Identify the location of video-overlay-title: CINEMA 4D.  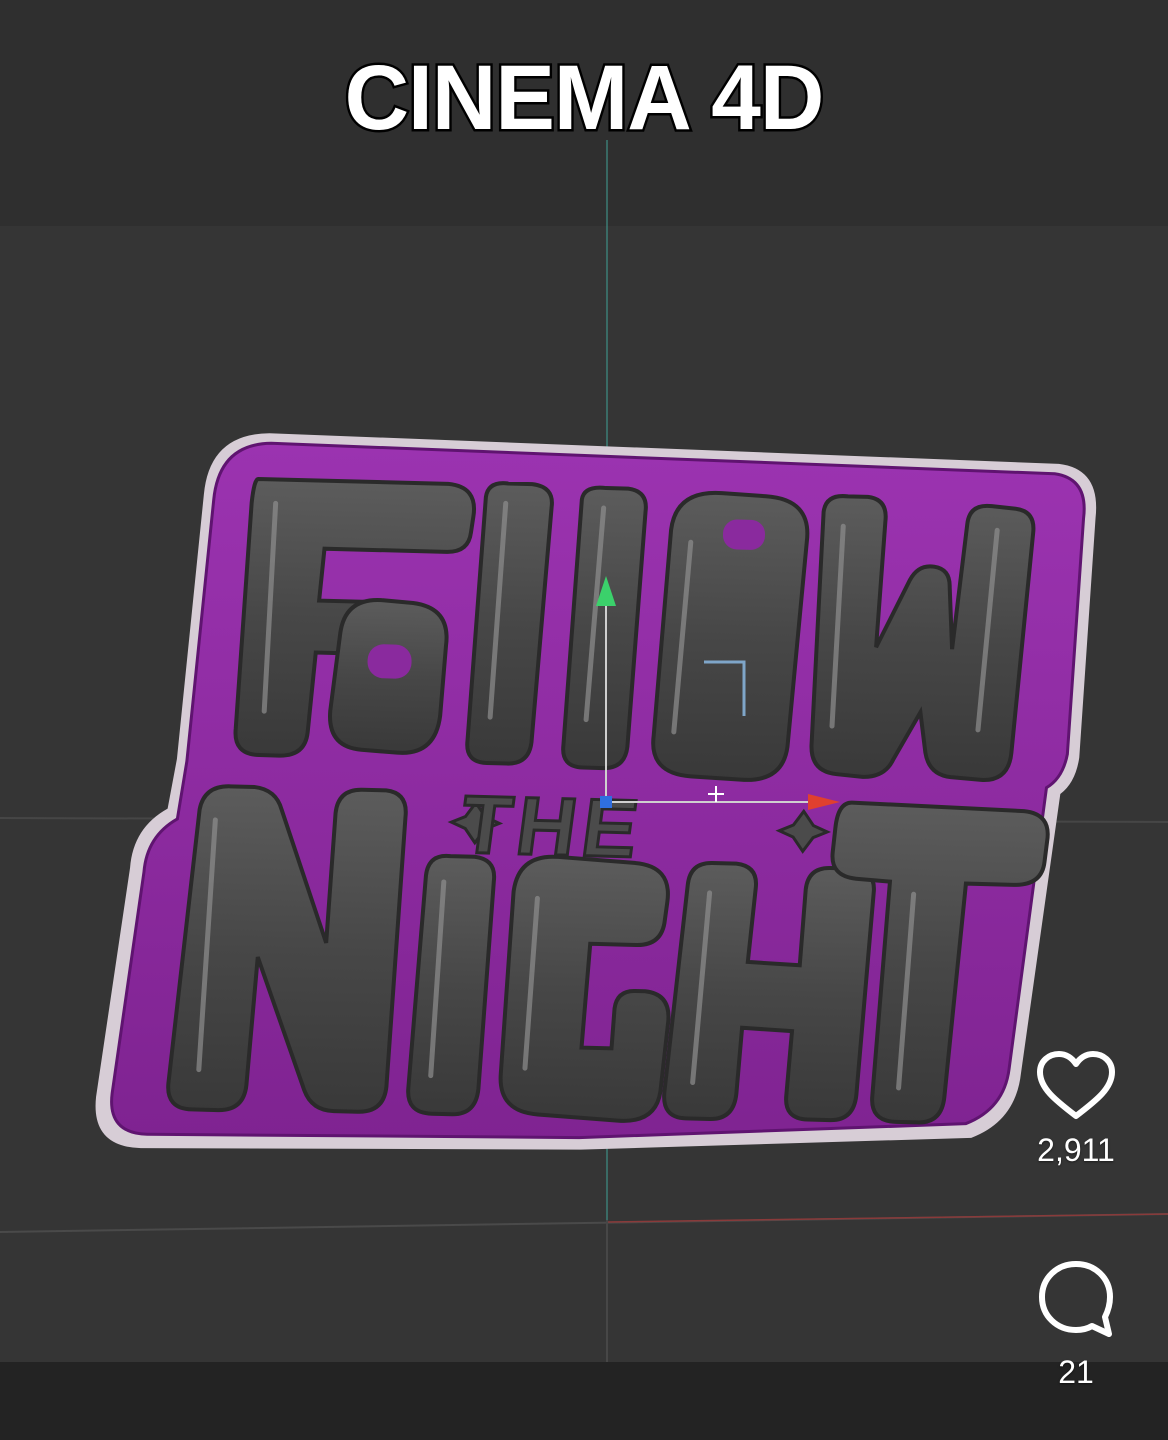
(584, 98).